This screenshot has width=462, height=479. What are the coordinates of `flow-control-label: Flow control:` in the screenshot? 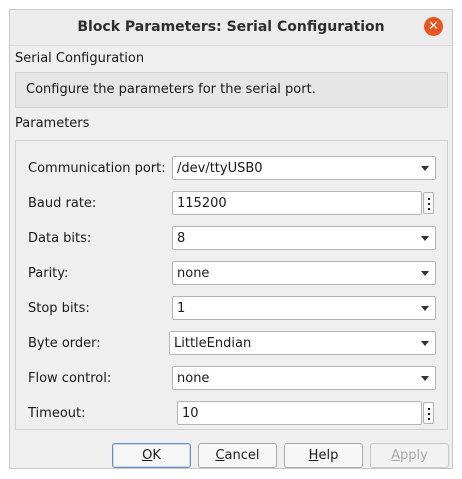 It's located at (70, 378).